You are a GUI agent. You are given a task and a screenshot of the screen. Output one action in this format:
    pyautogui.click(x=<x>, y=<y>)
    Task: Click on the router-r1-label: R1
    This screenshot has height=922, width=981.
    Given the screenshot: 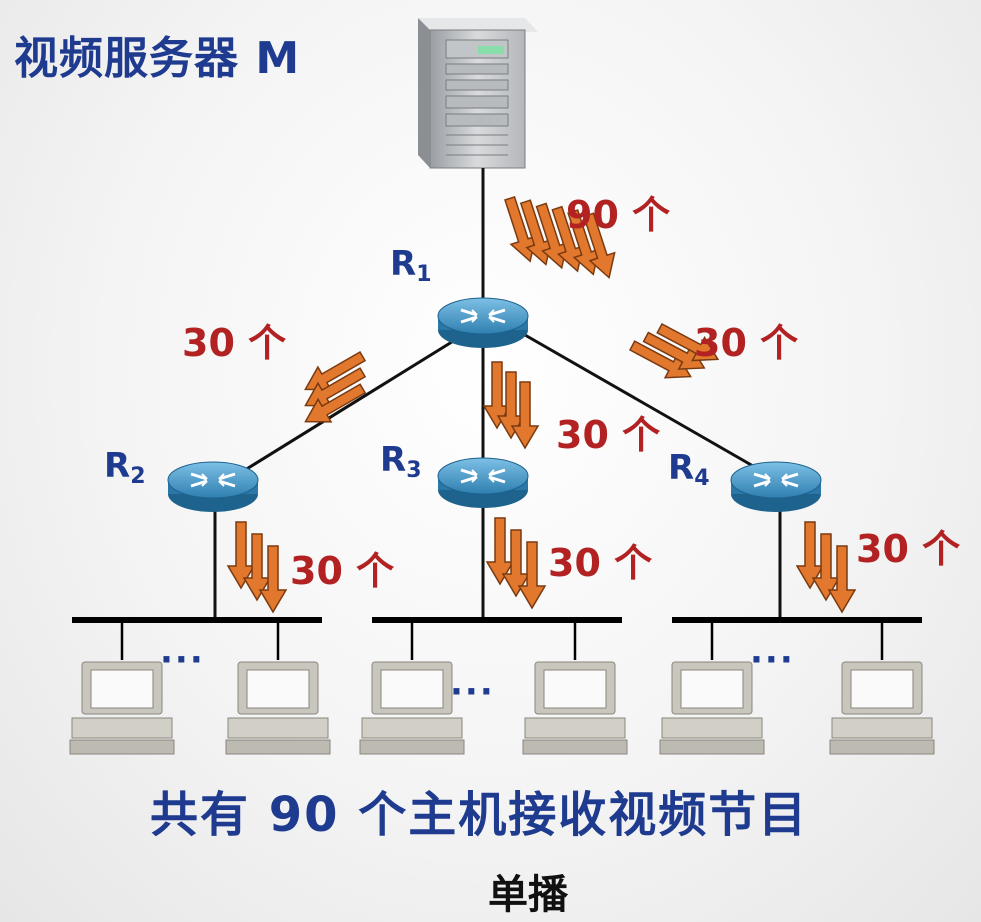 What is the action you would take?
    pyautogui.click(x=411, y=265)
    